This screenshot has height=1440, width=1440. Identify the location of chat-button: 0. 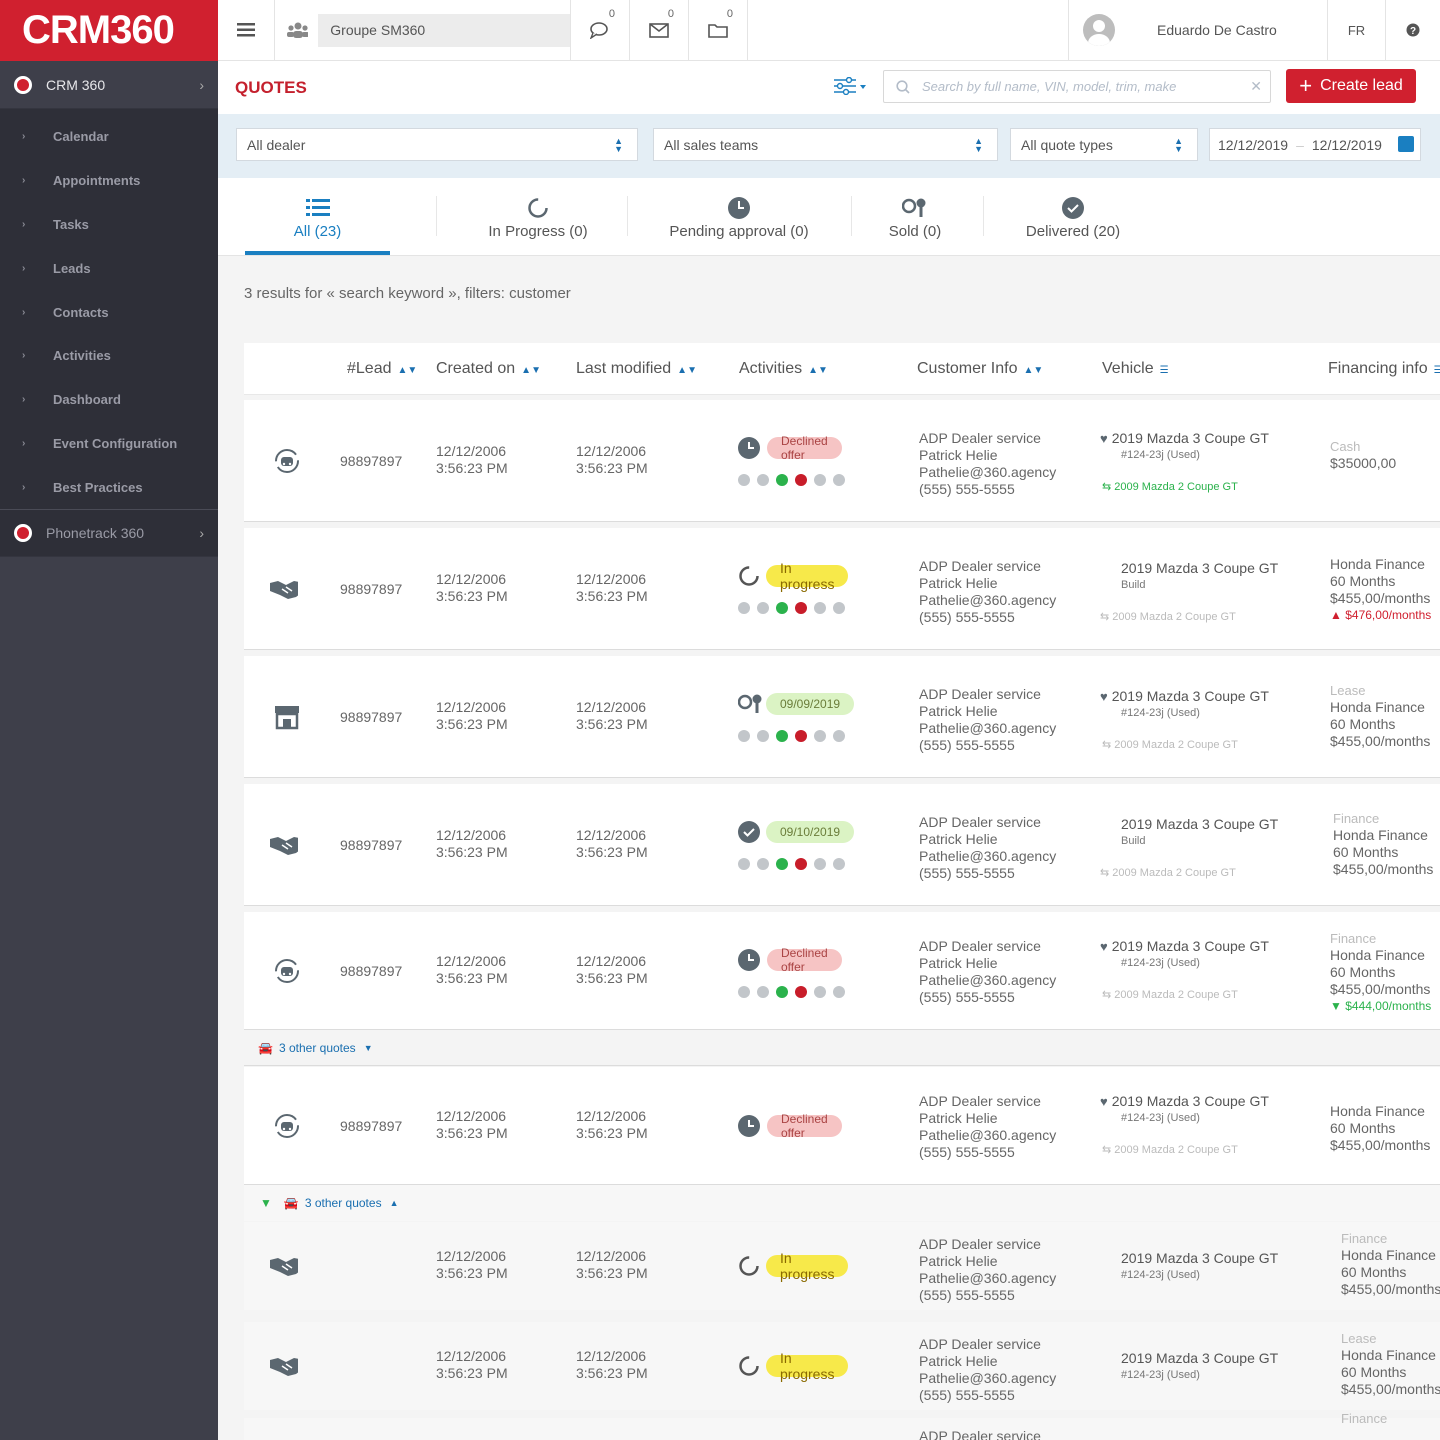
(600, 30).